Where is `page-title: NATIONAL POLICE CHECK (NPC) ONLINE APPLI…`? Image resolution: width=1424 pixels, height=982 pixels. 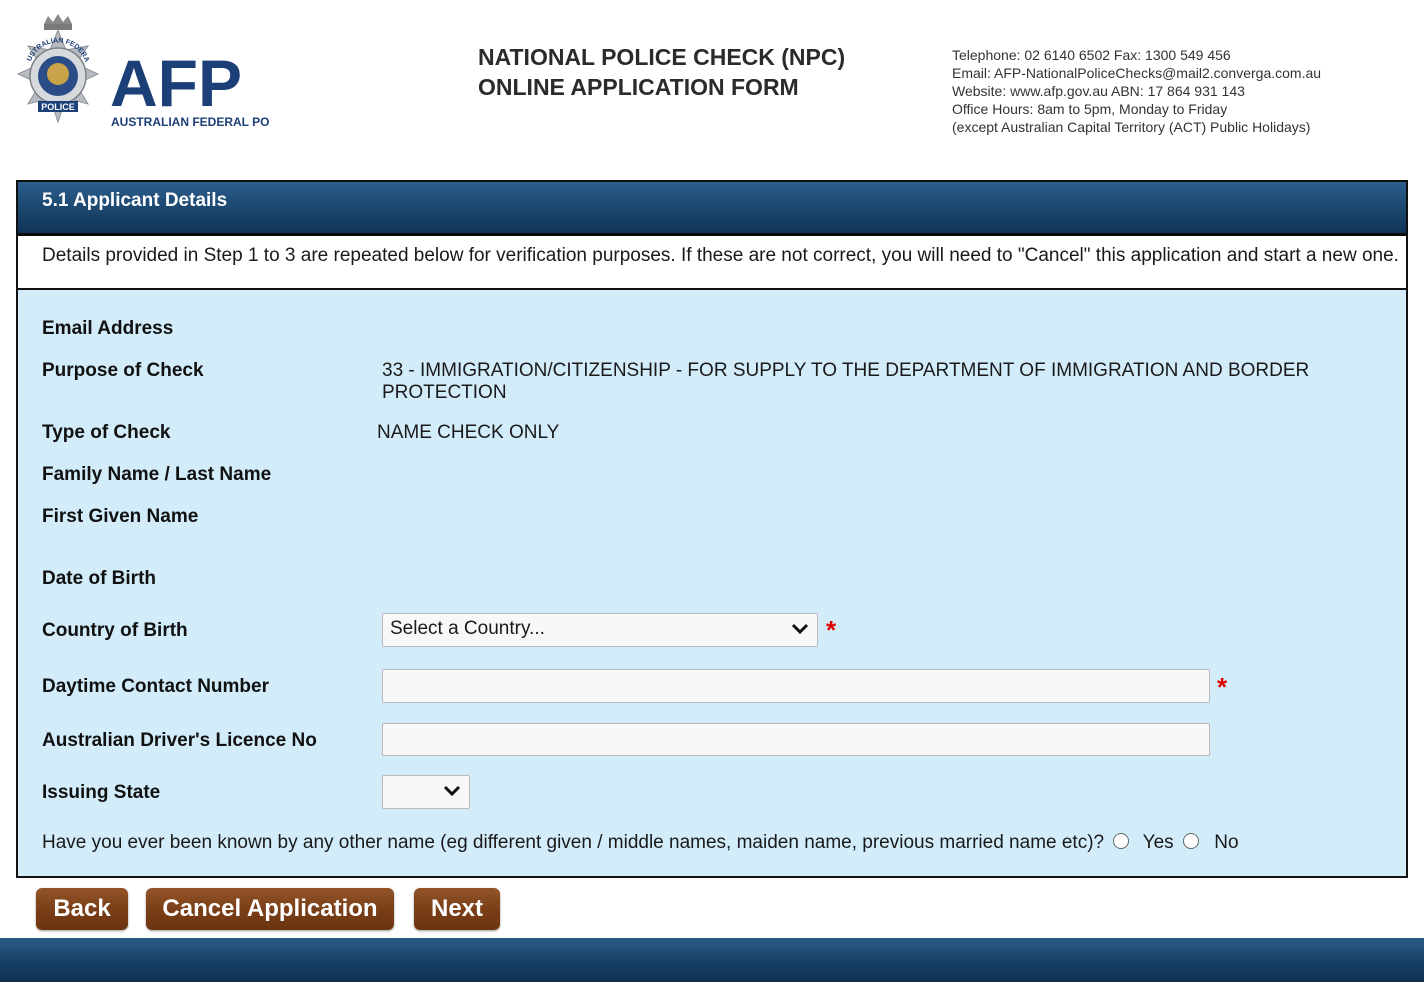 page-title: NATIONAL POLICE CHECK (NPC) ONLINE APPLI… is located at coordinates (661, 72).